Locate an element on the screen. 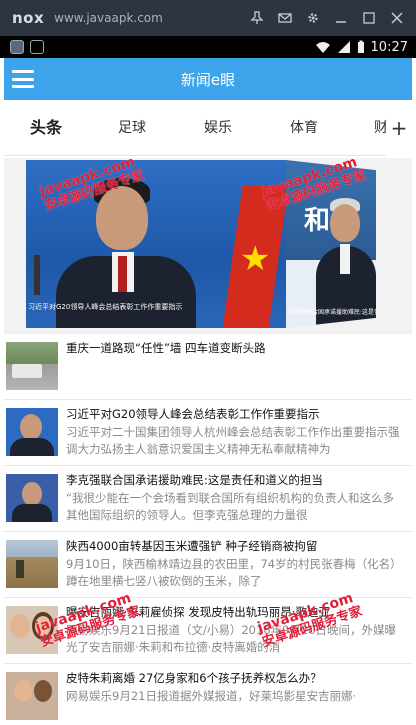  tab-entertainment: 娱乐 is located at coordinates (218, 128).